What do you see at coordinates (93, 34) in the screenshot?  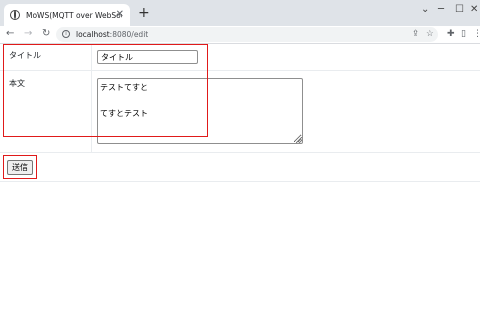 I see `url-host: localhost` at bounding box center [93, 34].